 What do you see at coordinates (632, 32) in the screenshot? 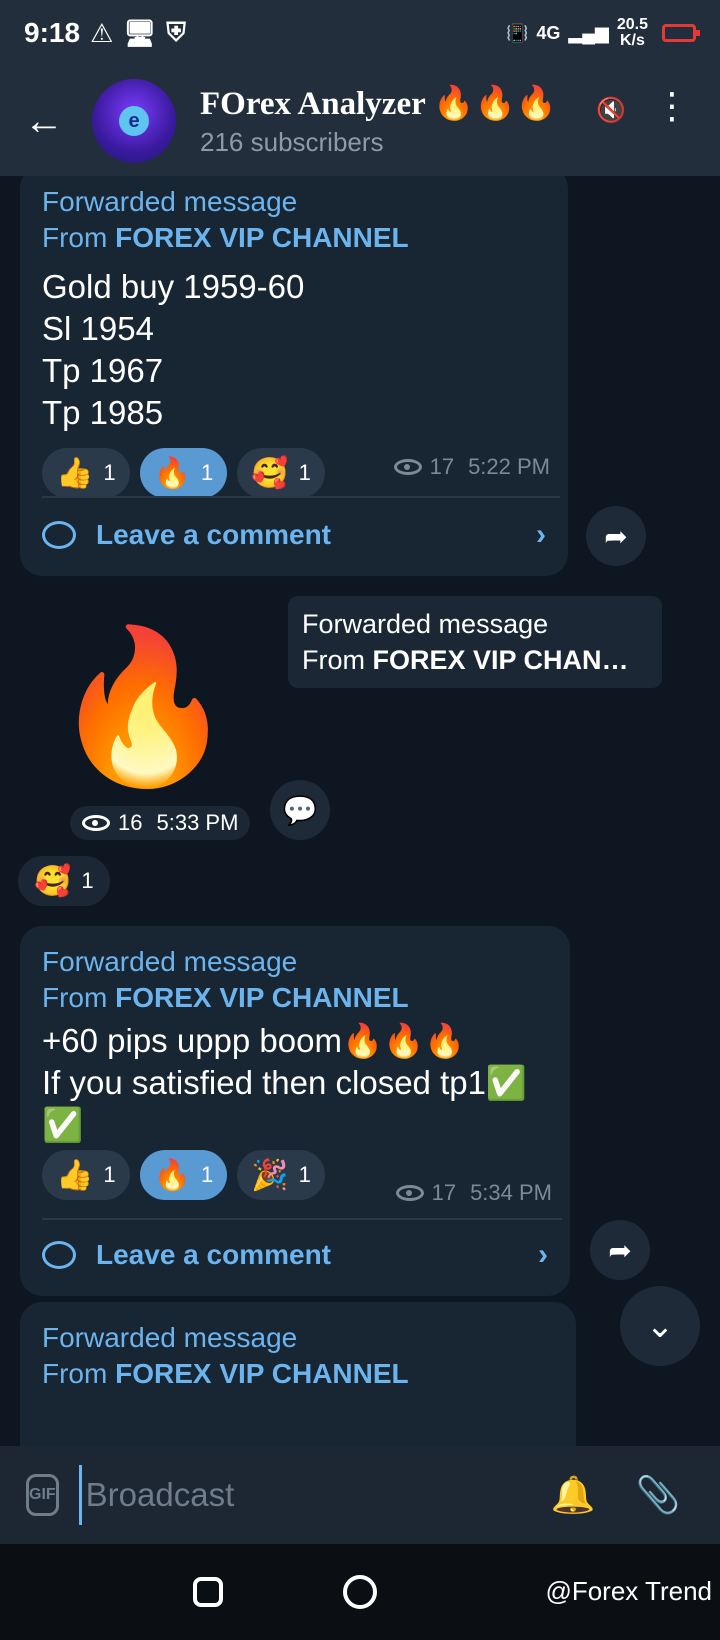
I see `net-speed: 20.5 K/s` at bounding box center [632, 32].